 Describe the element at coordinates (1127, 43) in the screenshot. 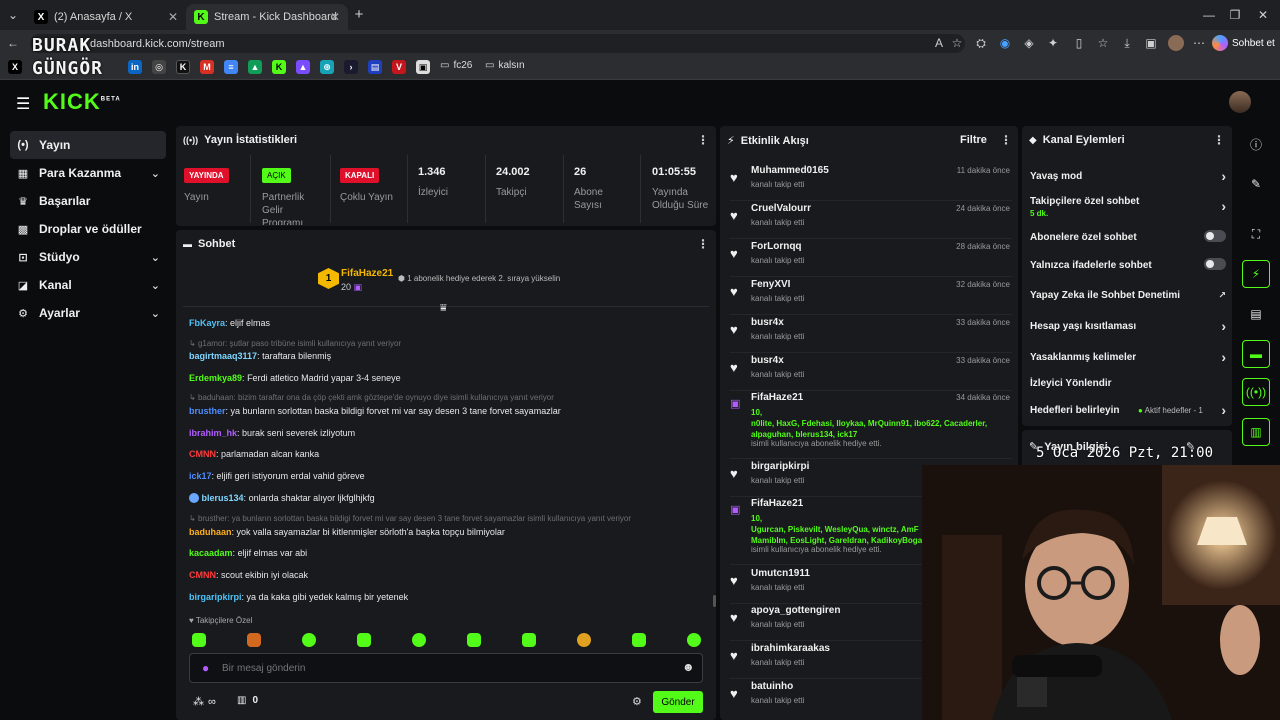

I see `downloads-icon: ⤓` at that location.